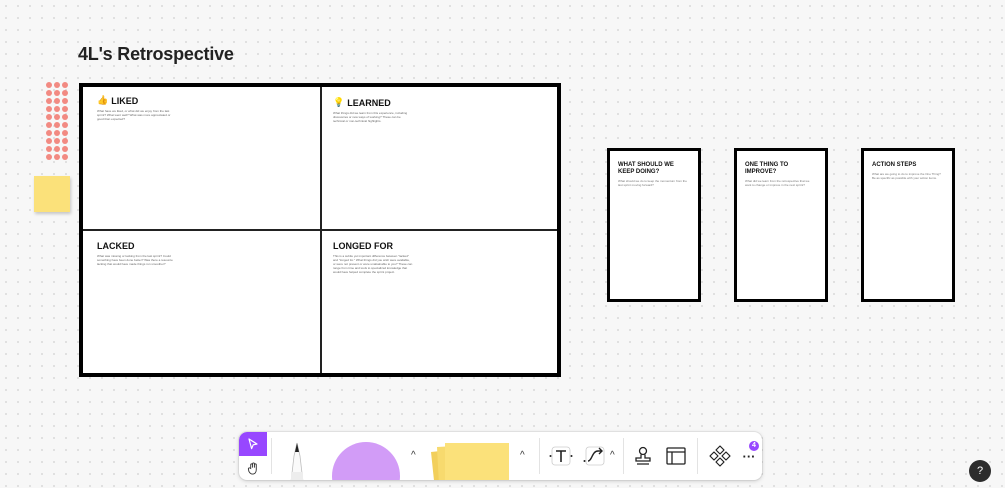 The image size is (1005, 488). I want to click on components-tool-button, so click(720, 456).